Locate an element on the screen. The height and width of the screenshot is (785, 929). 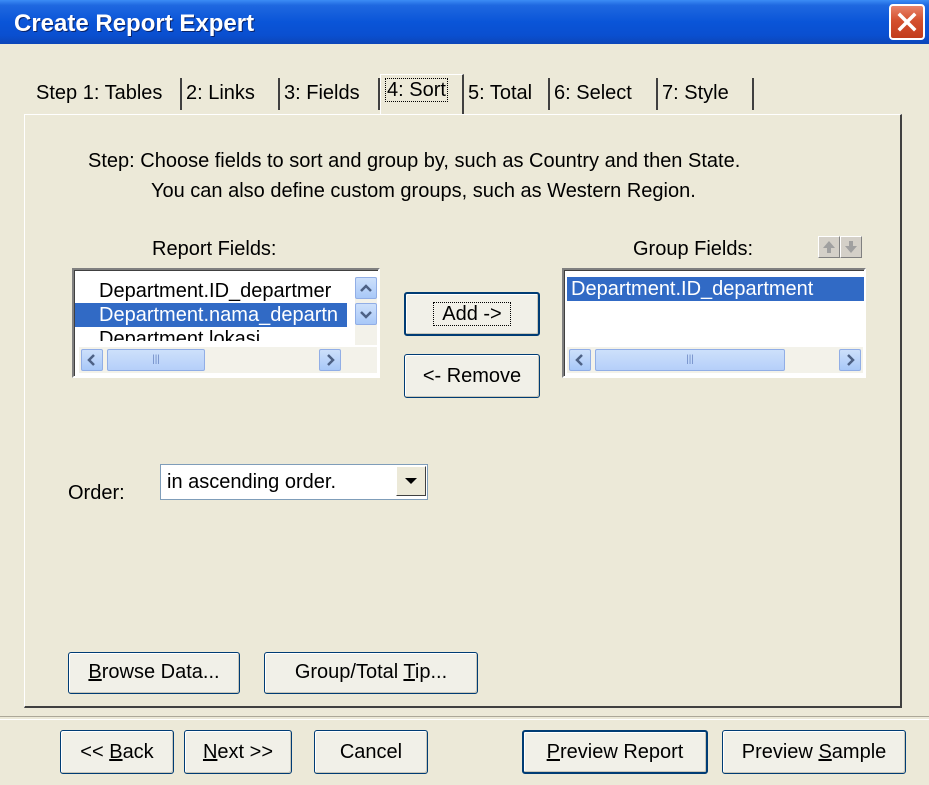
scroll-down-button is located at coordinates (366, 314).